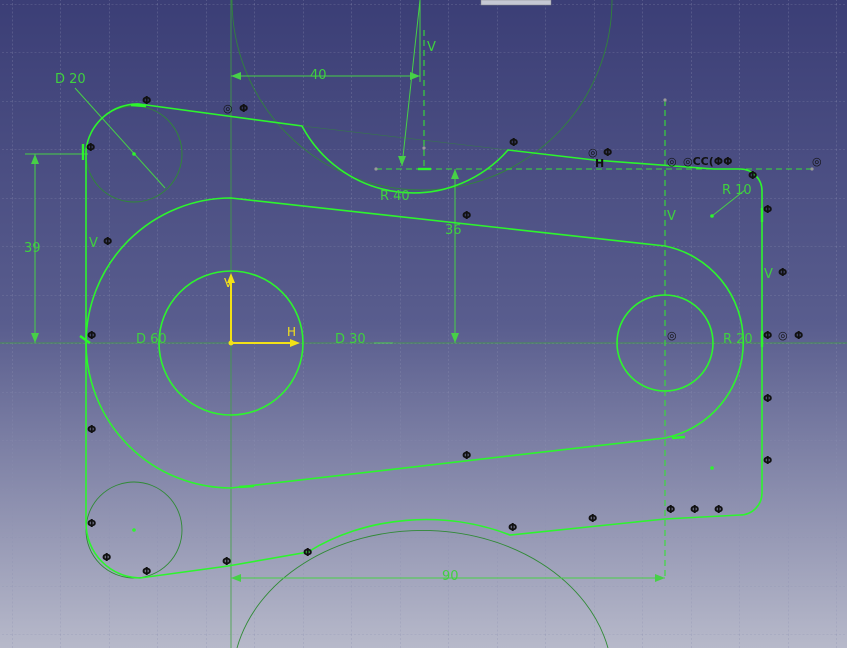 The width and height of the screenshot is (847, 648). I want to click on point-bottom-left-center, so click(134, 530).